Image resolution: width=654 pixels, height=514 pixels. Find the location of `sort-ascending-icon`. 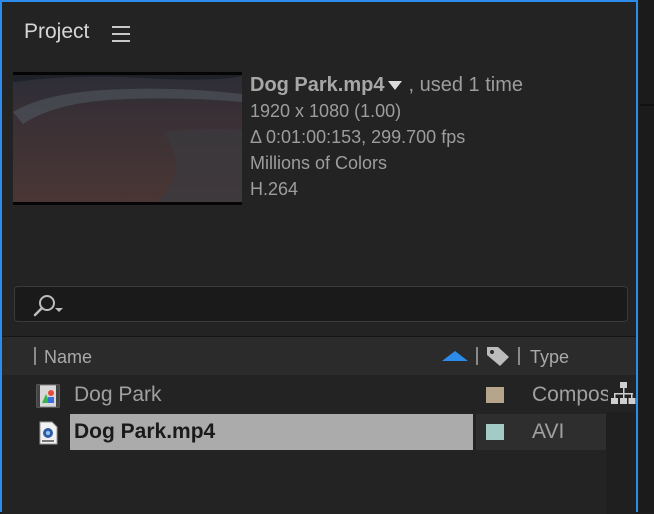

sort-ascending-icon is located at coordinates (455, 356).